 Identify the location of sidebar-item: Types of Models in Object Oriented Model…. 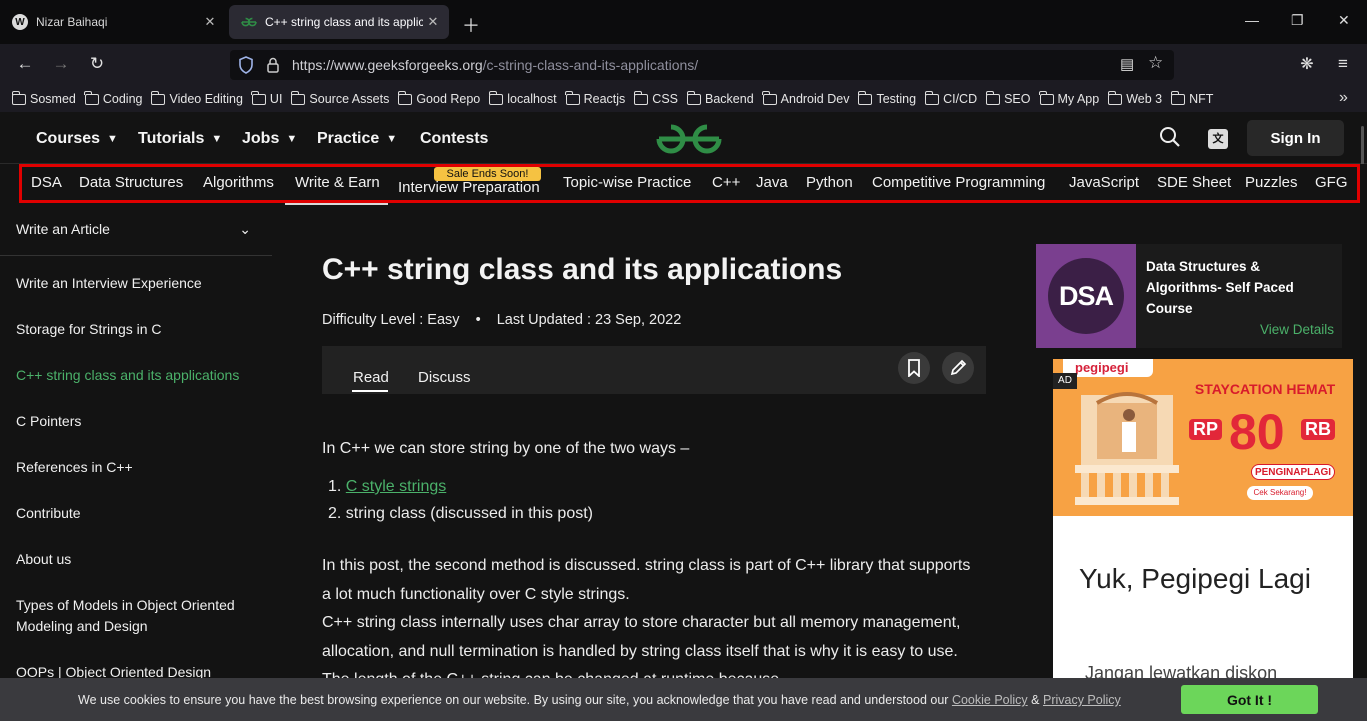
(138, 616).